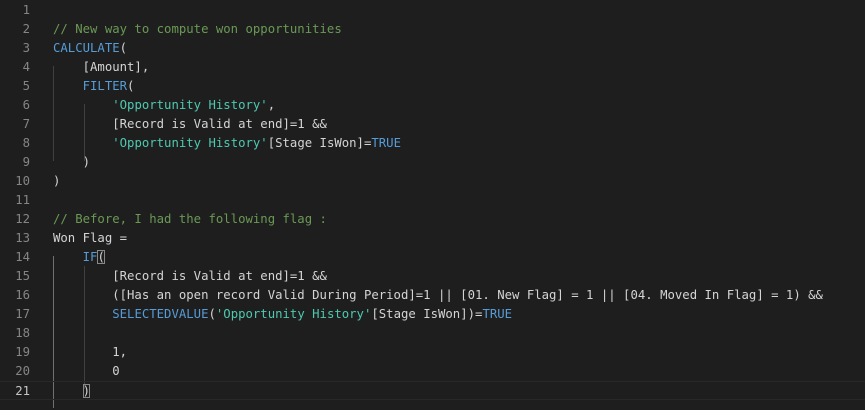 Image resolution: width=865 pixels, height=410 pixels. I want to click on code-token: FILTER, so click(105, 86).